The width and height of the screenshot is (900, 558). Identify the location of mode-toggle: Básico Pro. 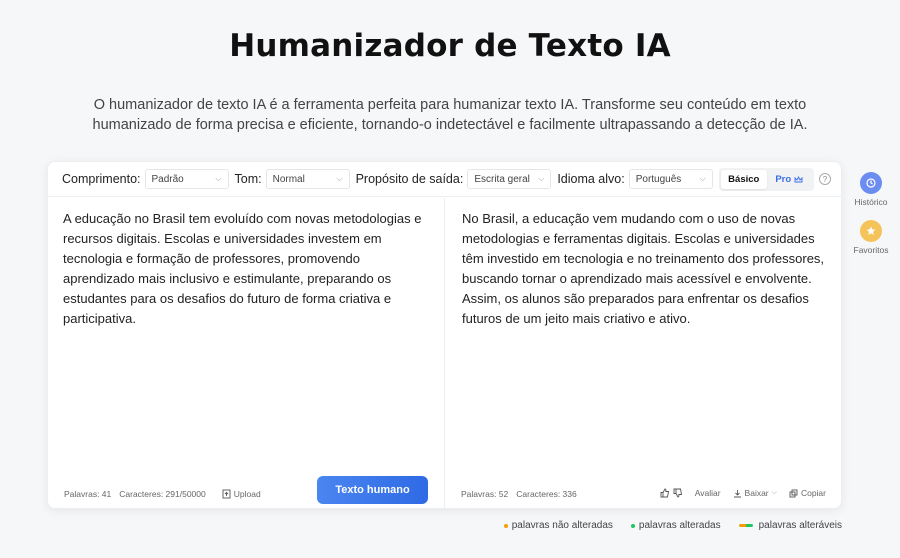
(766, 179).